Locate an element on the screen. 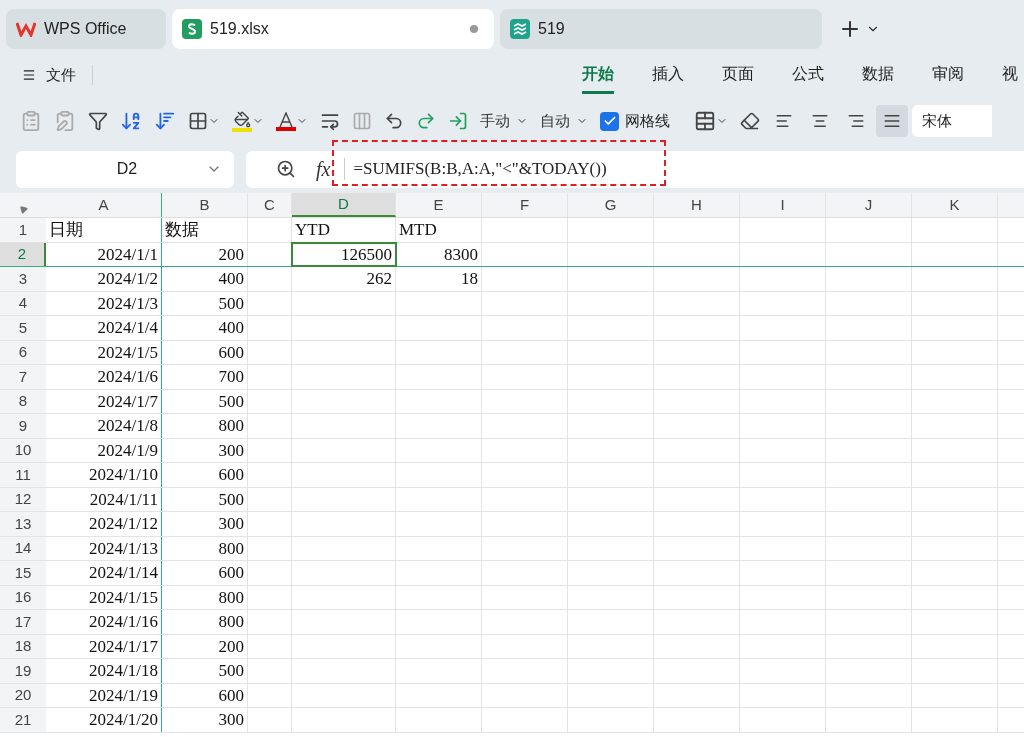  row-header: 4 is located at coordinates (23, 303).